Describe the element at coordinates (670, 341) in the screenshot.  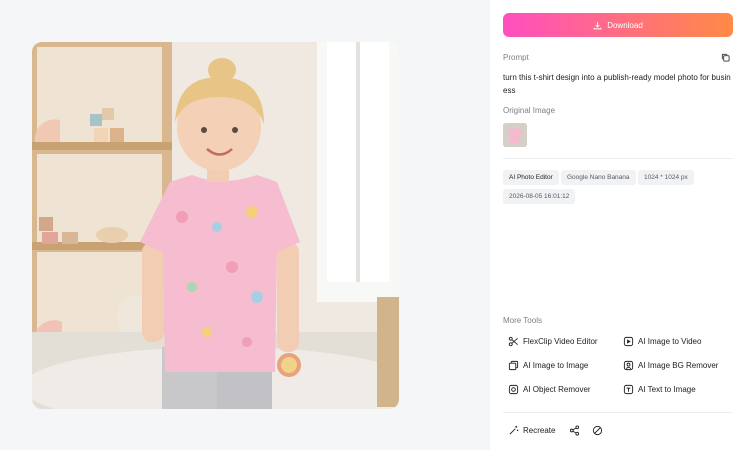
I see `tool-label: AI Image to Video` at that location.